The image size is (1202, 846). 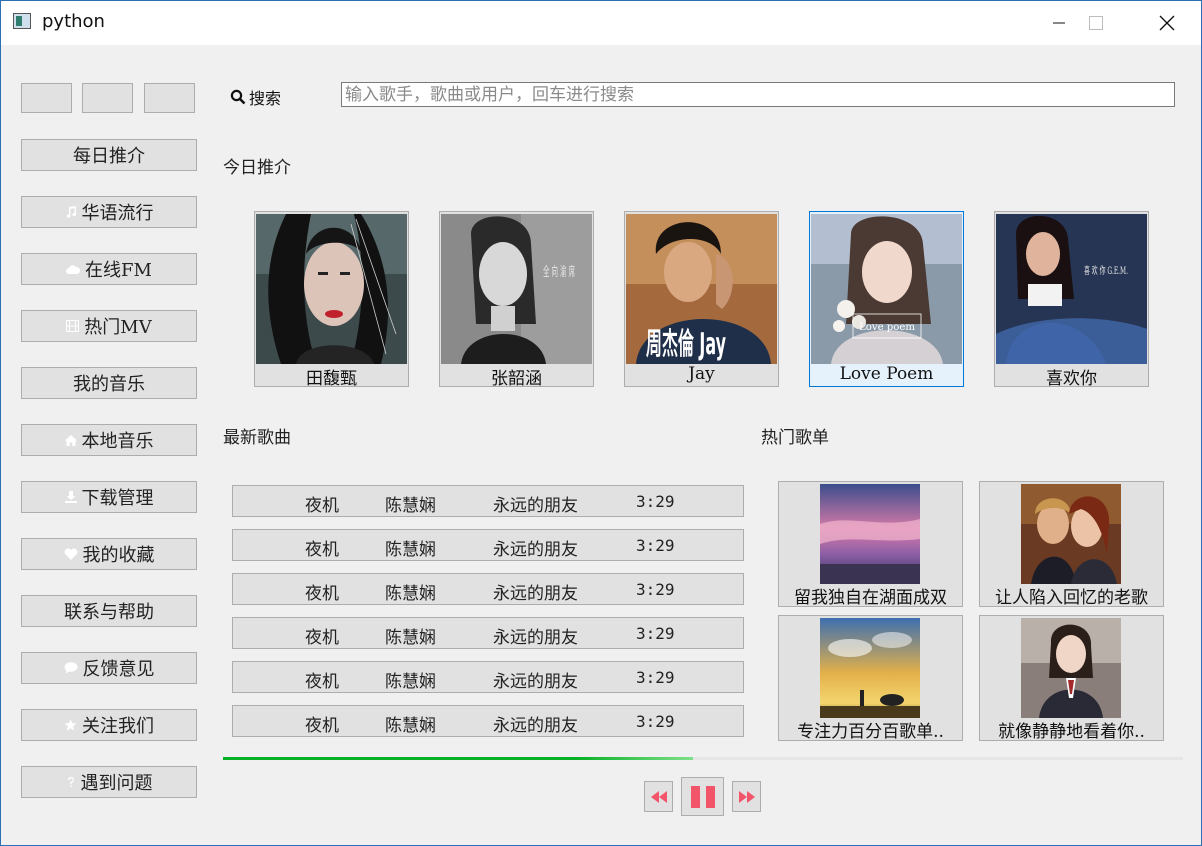 What do you see at coordinates (1106, 270) in the screenshot?
I see `cover-text: 喜 欢 你 G.E.M.` at bounding box center [1106, 270].